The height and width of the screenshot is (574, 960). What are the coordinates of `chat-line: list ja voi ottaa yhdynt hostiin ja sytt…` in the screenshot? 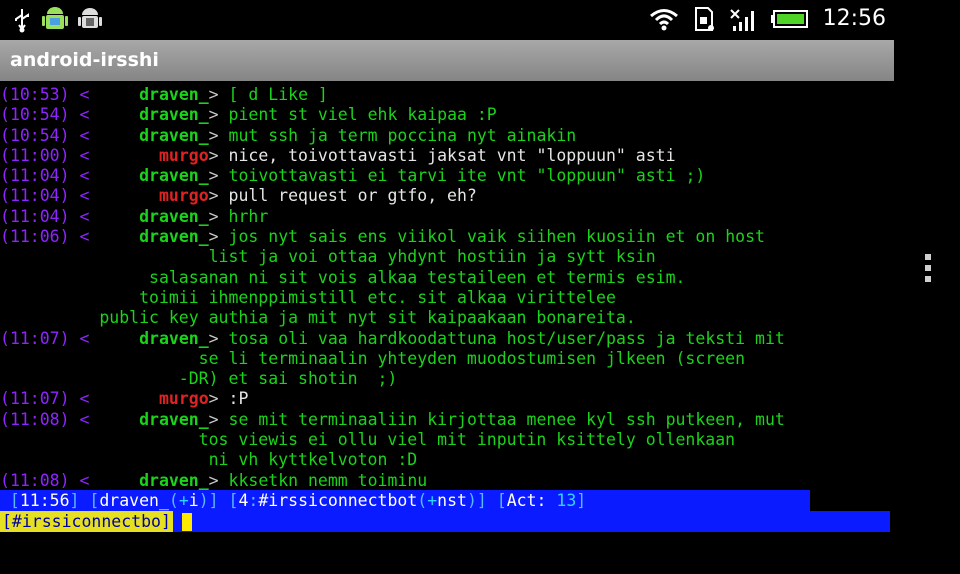 It's located at (447, 257).